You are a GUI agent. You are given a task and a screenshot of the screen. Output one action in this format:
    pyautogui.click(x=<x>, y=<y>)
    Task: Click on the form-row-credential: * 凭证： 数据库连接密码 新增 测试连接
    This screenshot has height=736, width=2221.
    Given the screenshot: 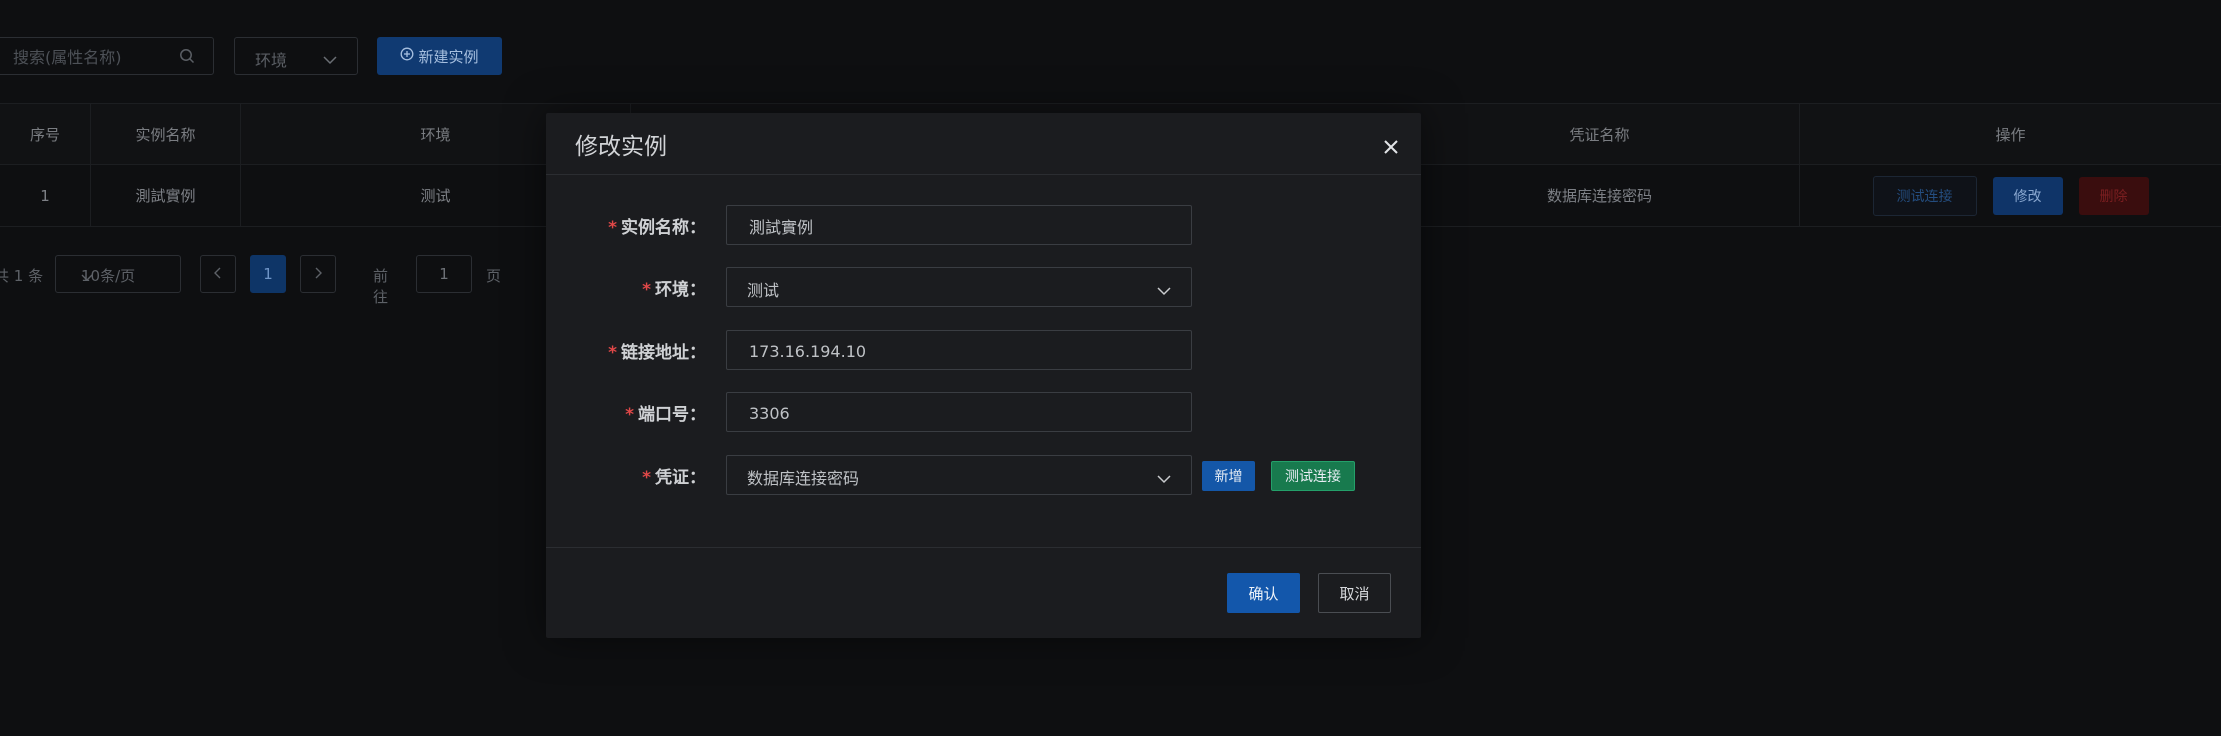 What is the action you would take?
    pyautogui.click(x=983, y=475)
    